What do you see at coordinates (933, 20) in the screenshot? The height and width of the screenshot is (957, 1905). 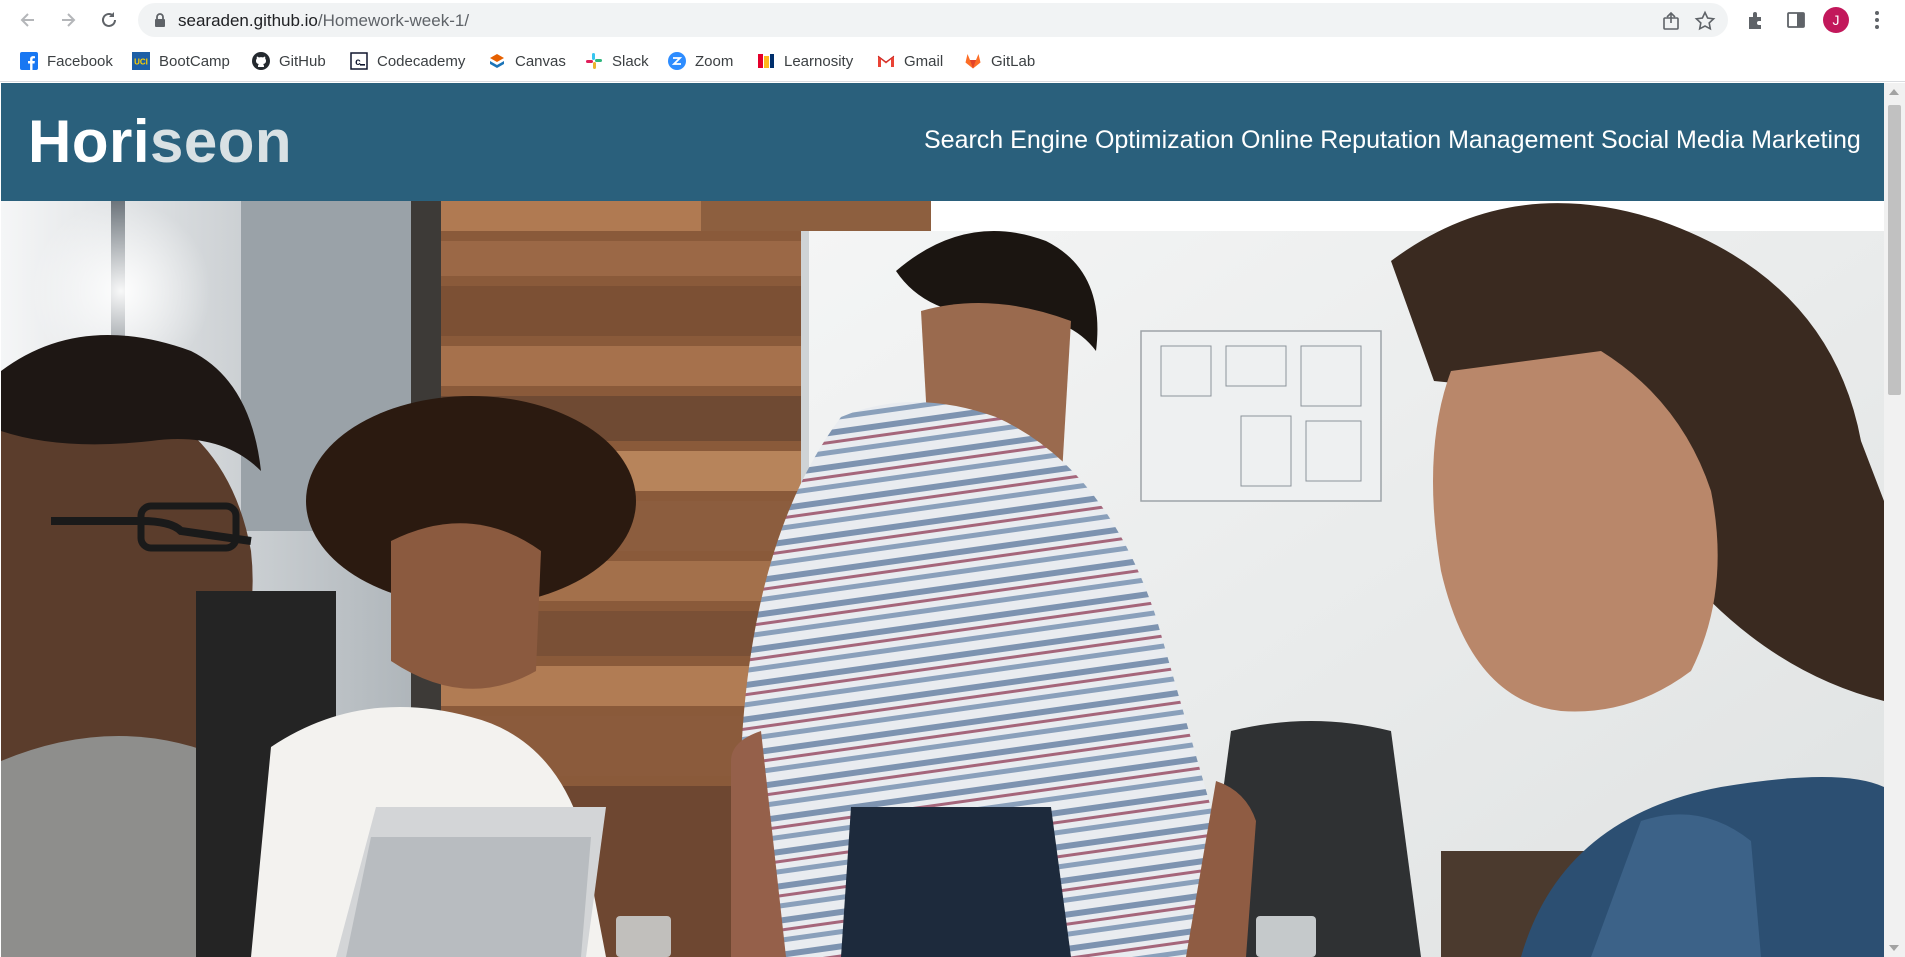 I see `address-bar: searaden.github.io/Homework-week-1/` at bounding box center [933, 20].